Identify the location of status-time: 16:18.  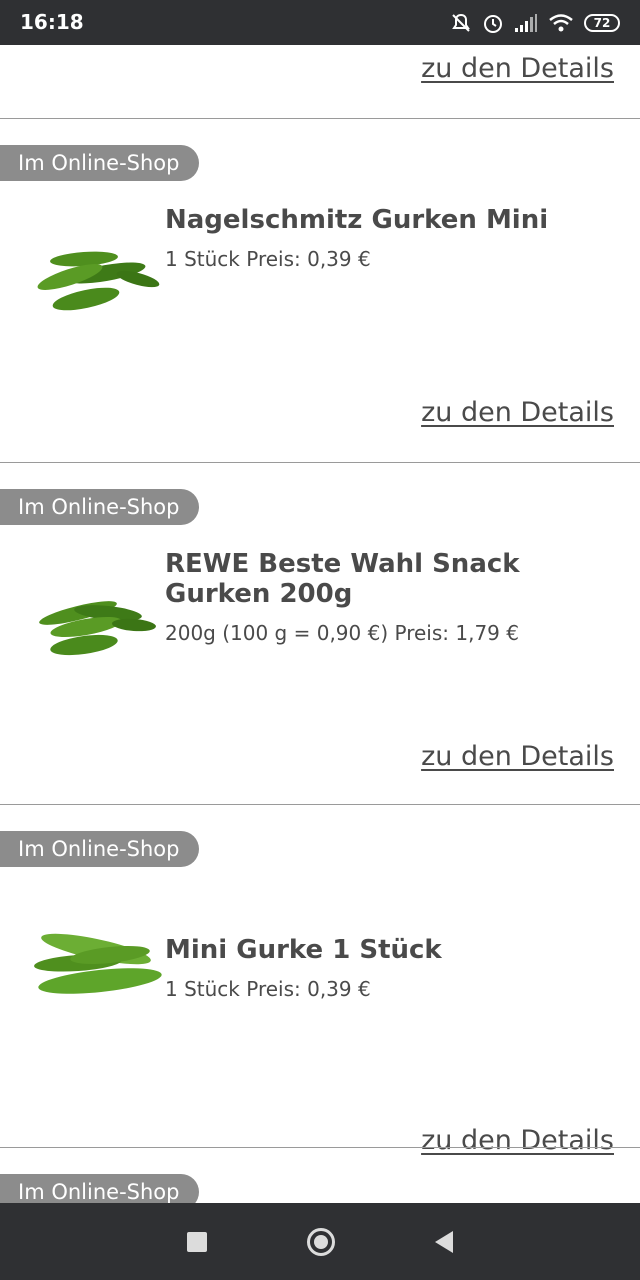
(52, 22).